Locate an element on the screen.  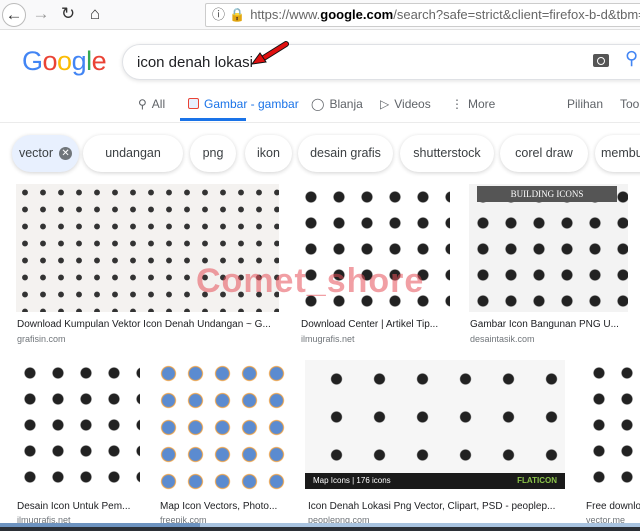
reload-button: ↻ is located at coordinates (68, 15).